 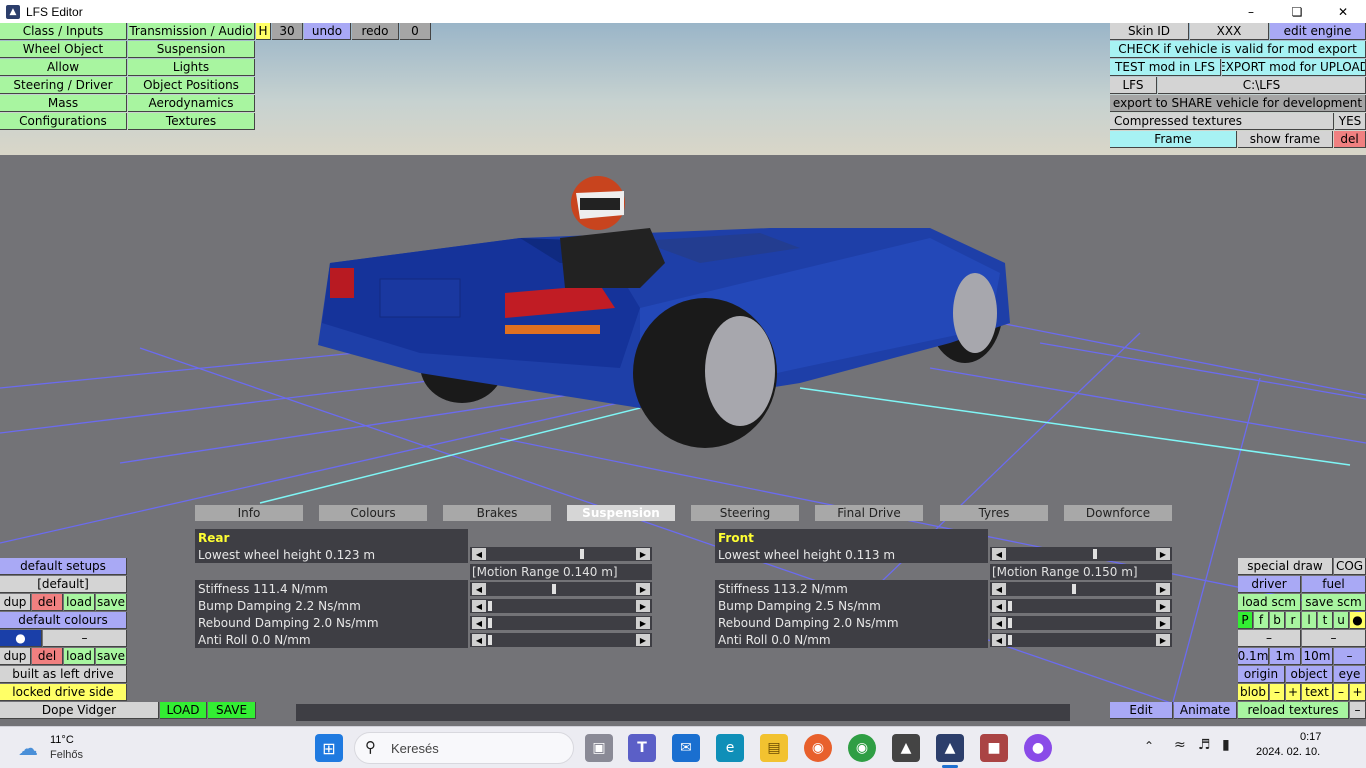 What do you see at coordinates (642, 748) in the screenshot?
I see `teams-icon: T` at bounding box center [642, 748].